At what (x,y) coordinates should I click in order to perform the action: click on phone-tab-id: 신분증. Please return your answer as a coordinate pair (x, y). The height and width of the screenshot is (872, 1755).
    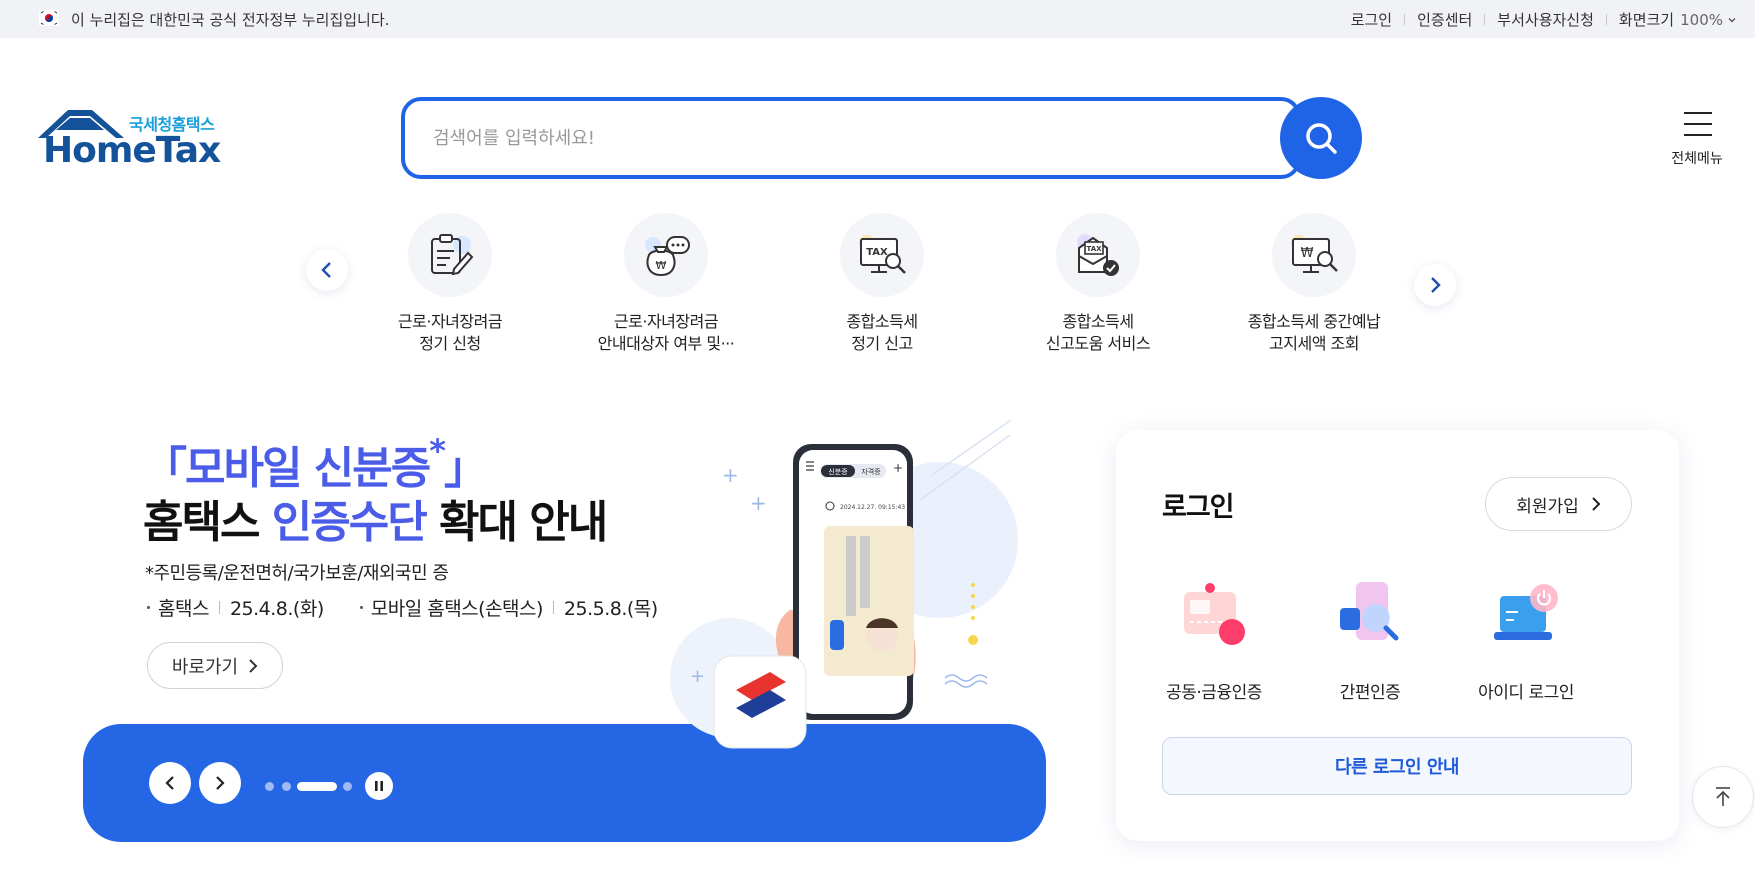
    Looking at the image, I should click on (838, 471).